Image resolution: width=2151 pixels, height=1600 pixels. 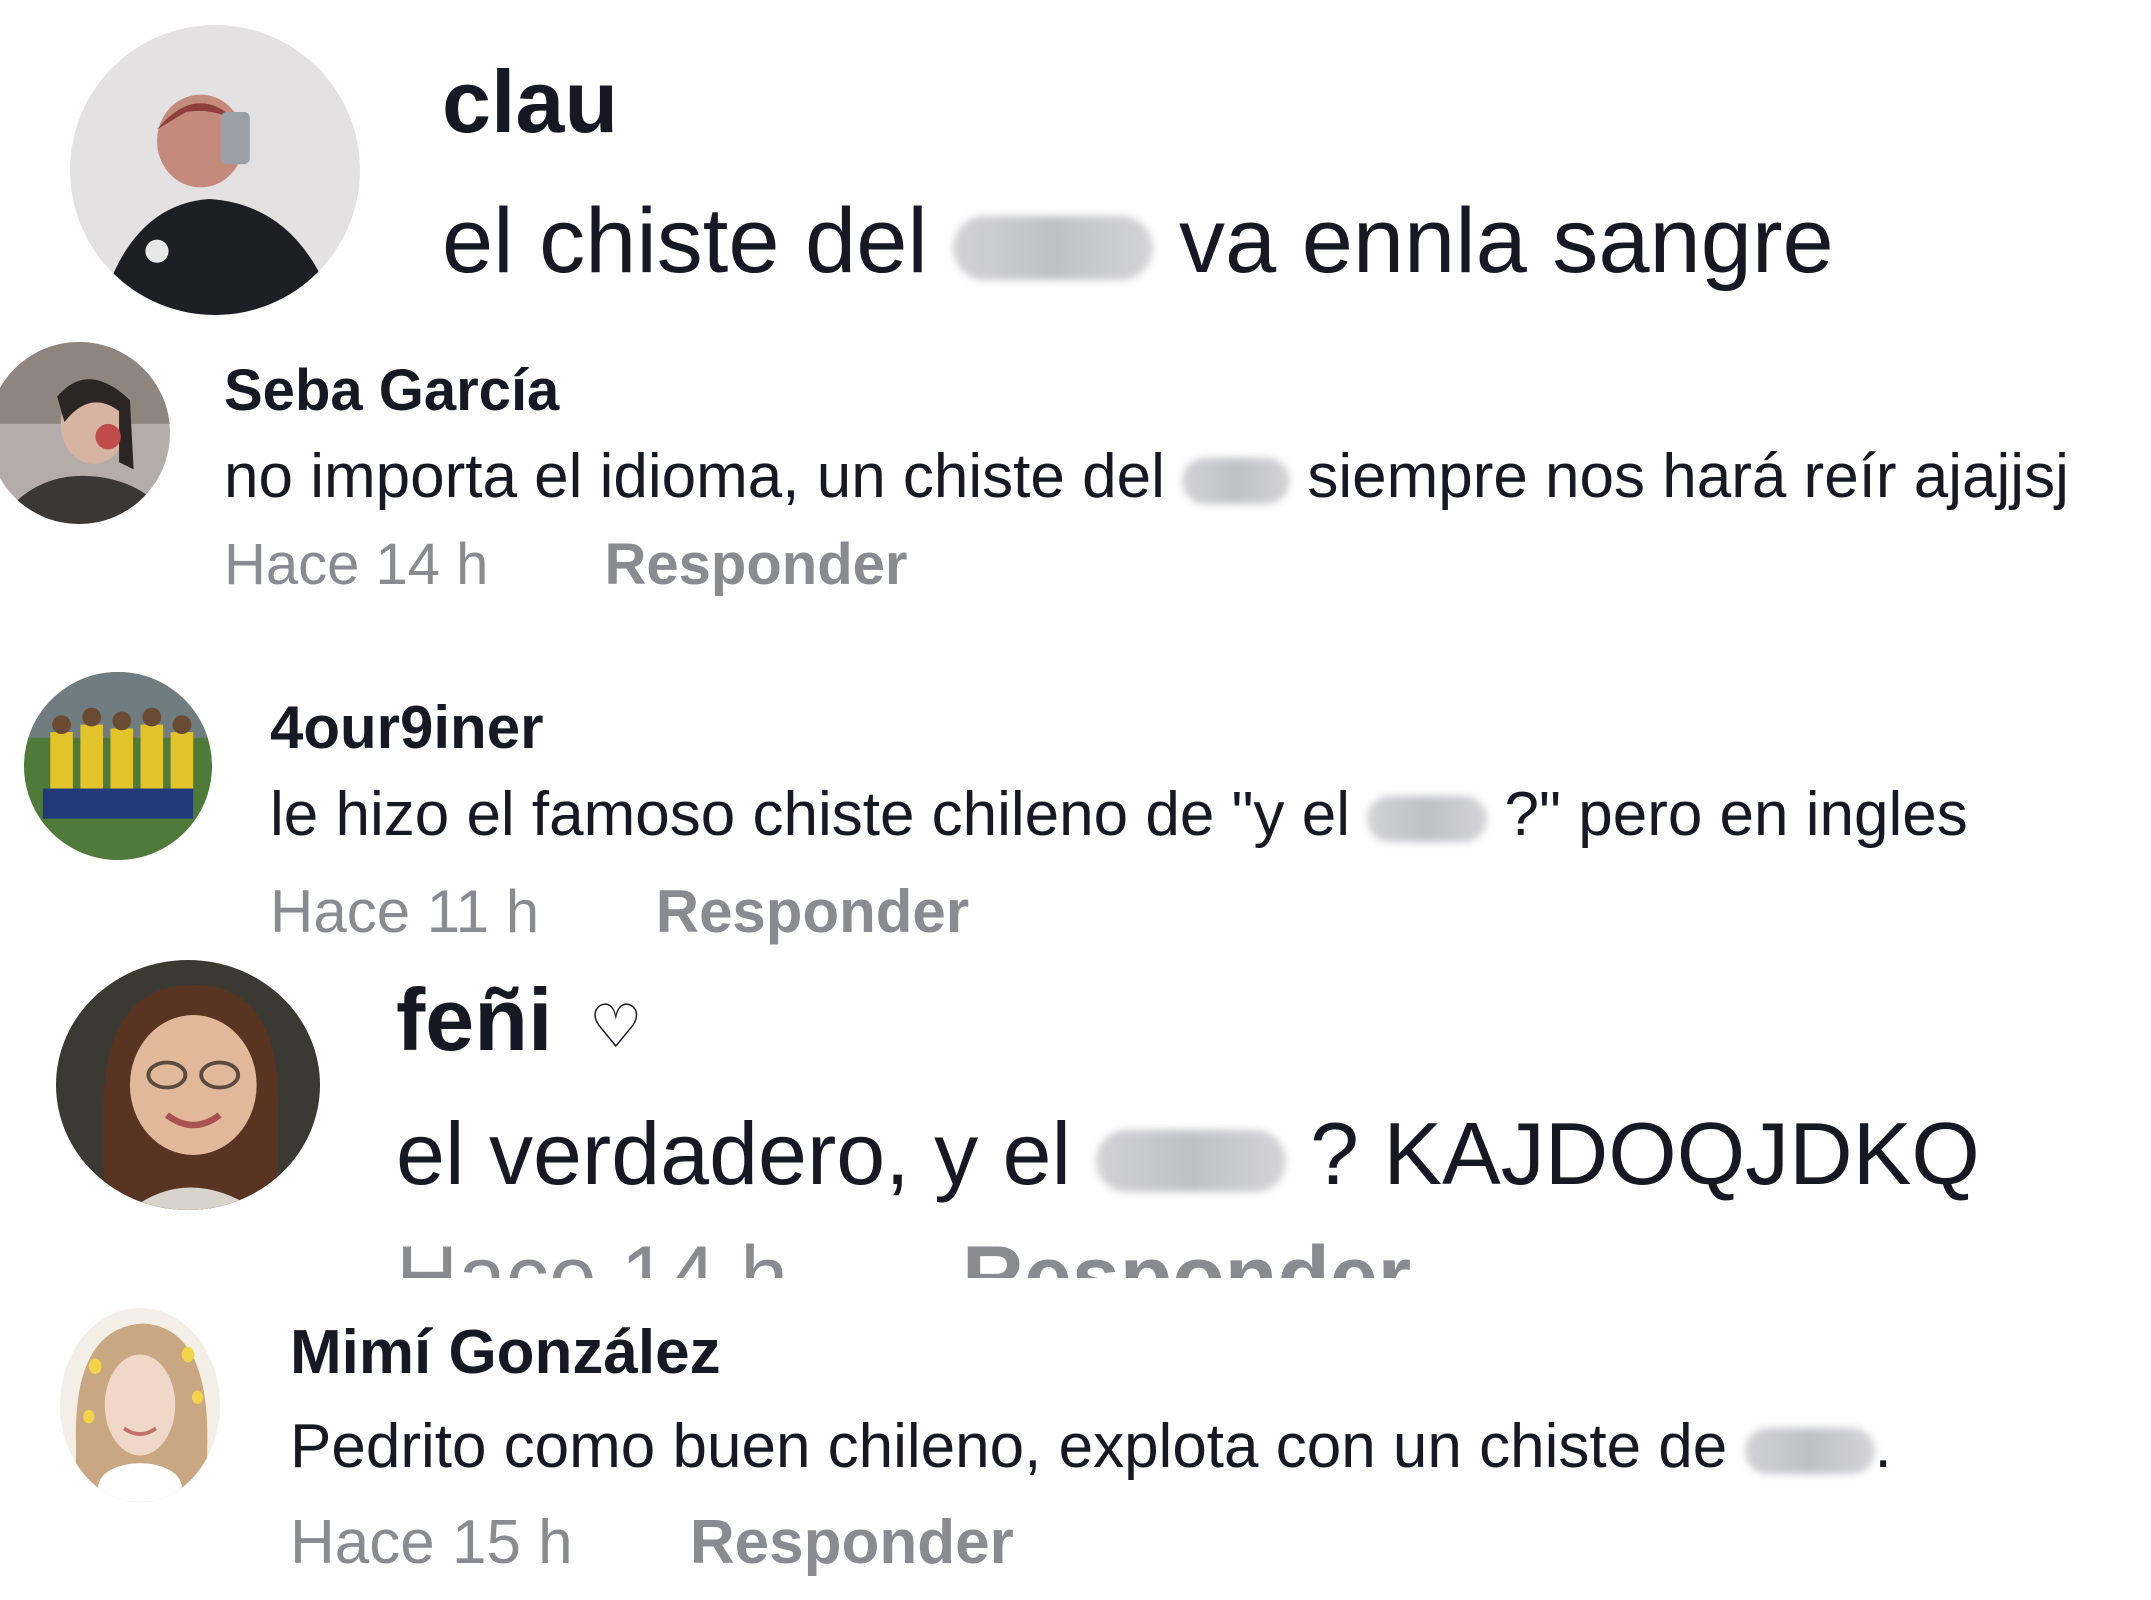 I want to click on comment-meta: Hace 15 h Responder, so click(x=652, y=1543).